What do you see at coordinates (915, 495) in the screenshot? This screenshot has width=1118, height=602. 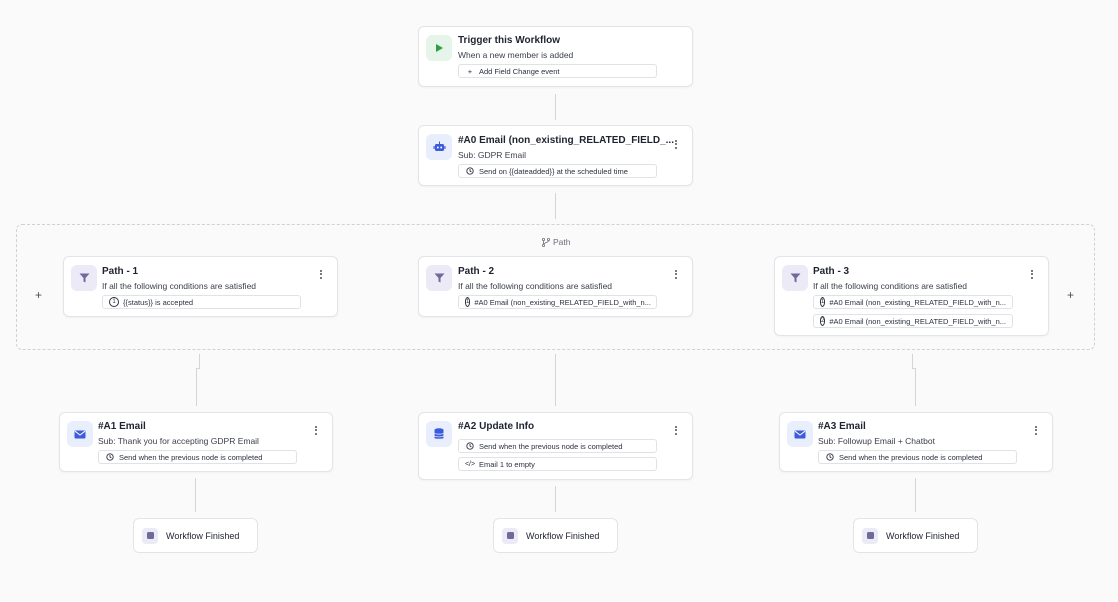 I see `connector-a3-finish` at bounding box center [915, 495].